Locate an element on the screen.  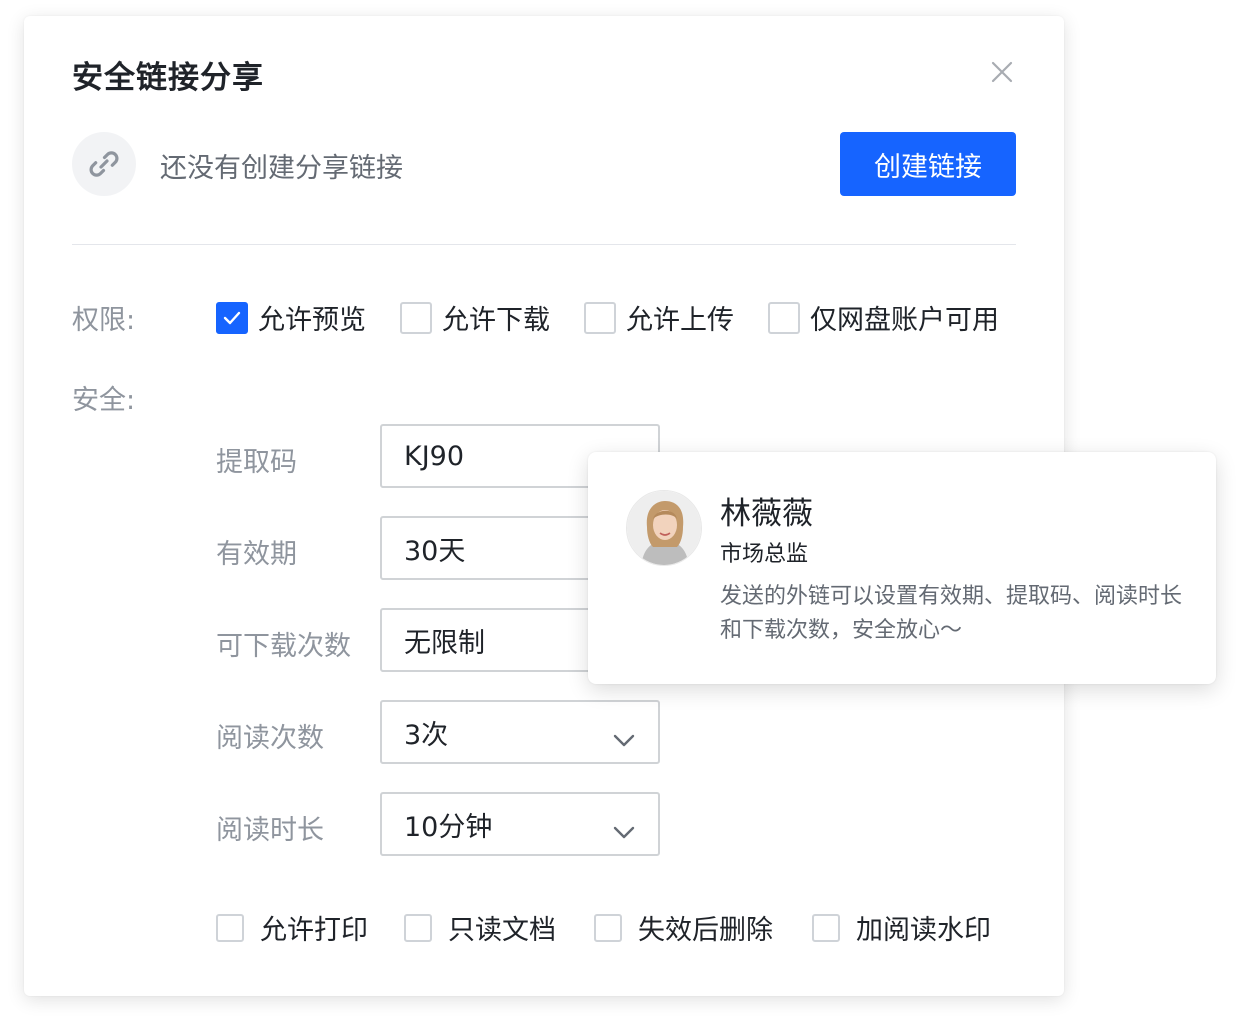
dialog-title: 安全链接分享 is located at coordinates (168, 78).